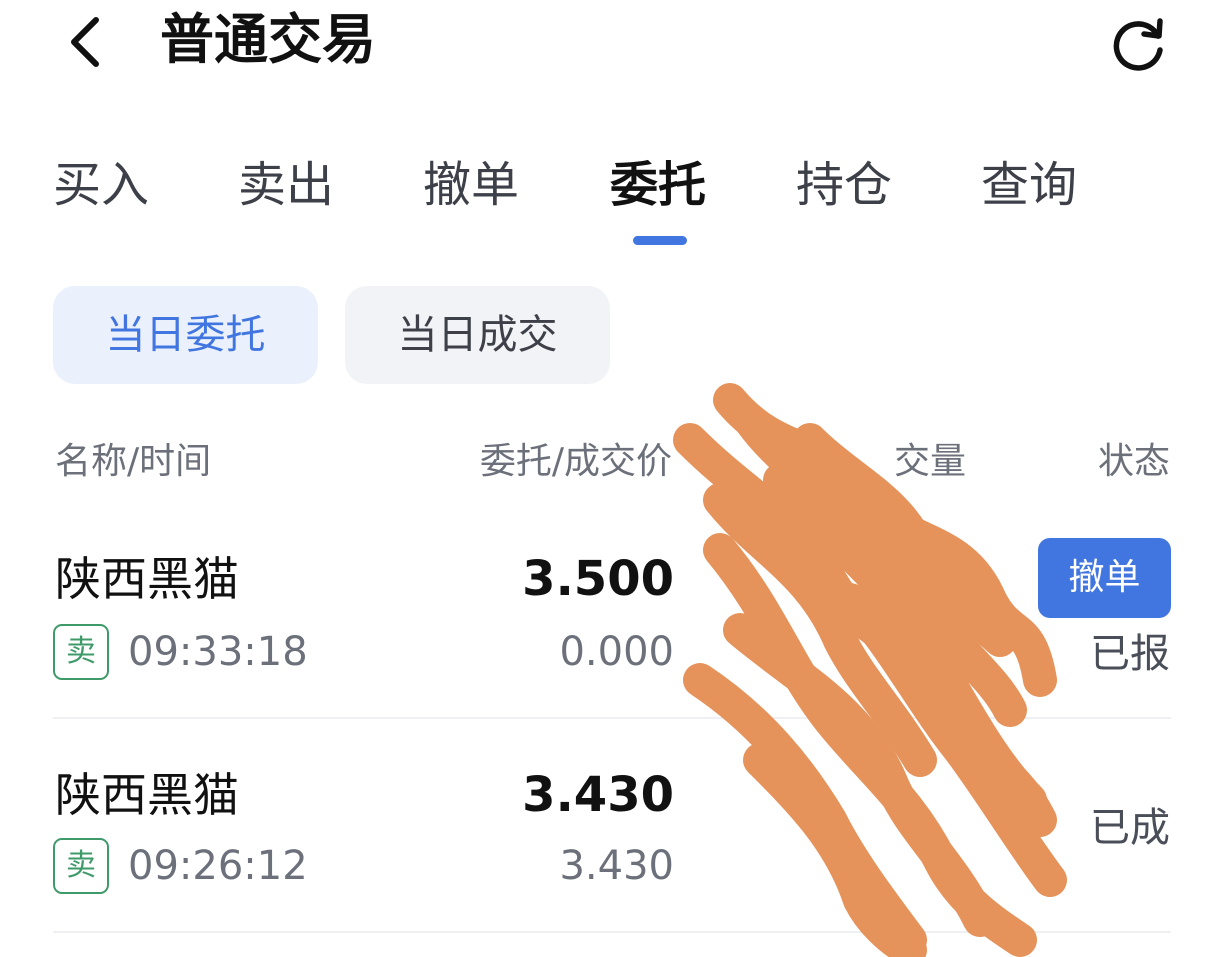 This screenshot has width=1224, height=957. Describe the element at coordinates (471, 185) in the screenshot. I see `tab-cancel: 撤单` at that location.